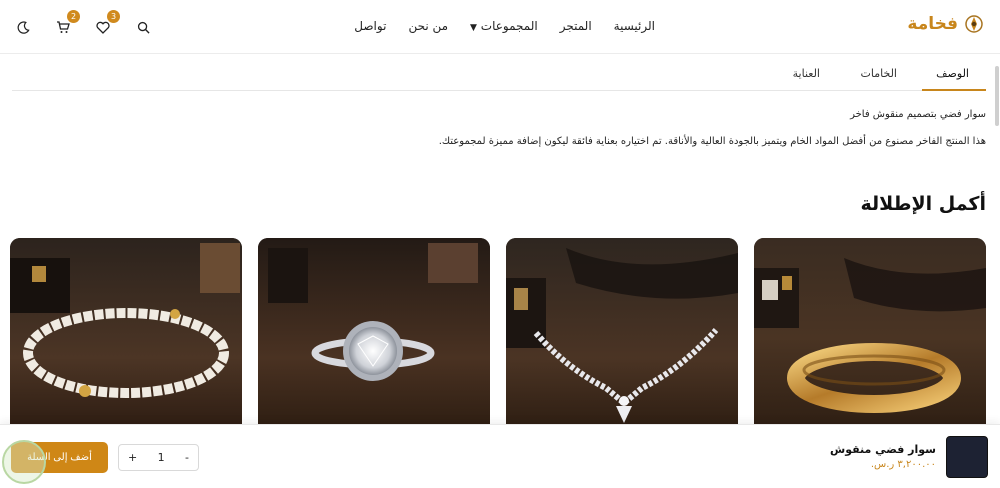  I want to click on chevron-down-icon: ▼, so click(473, 28).